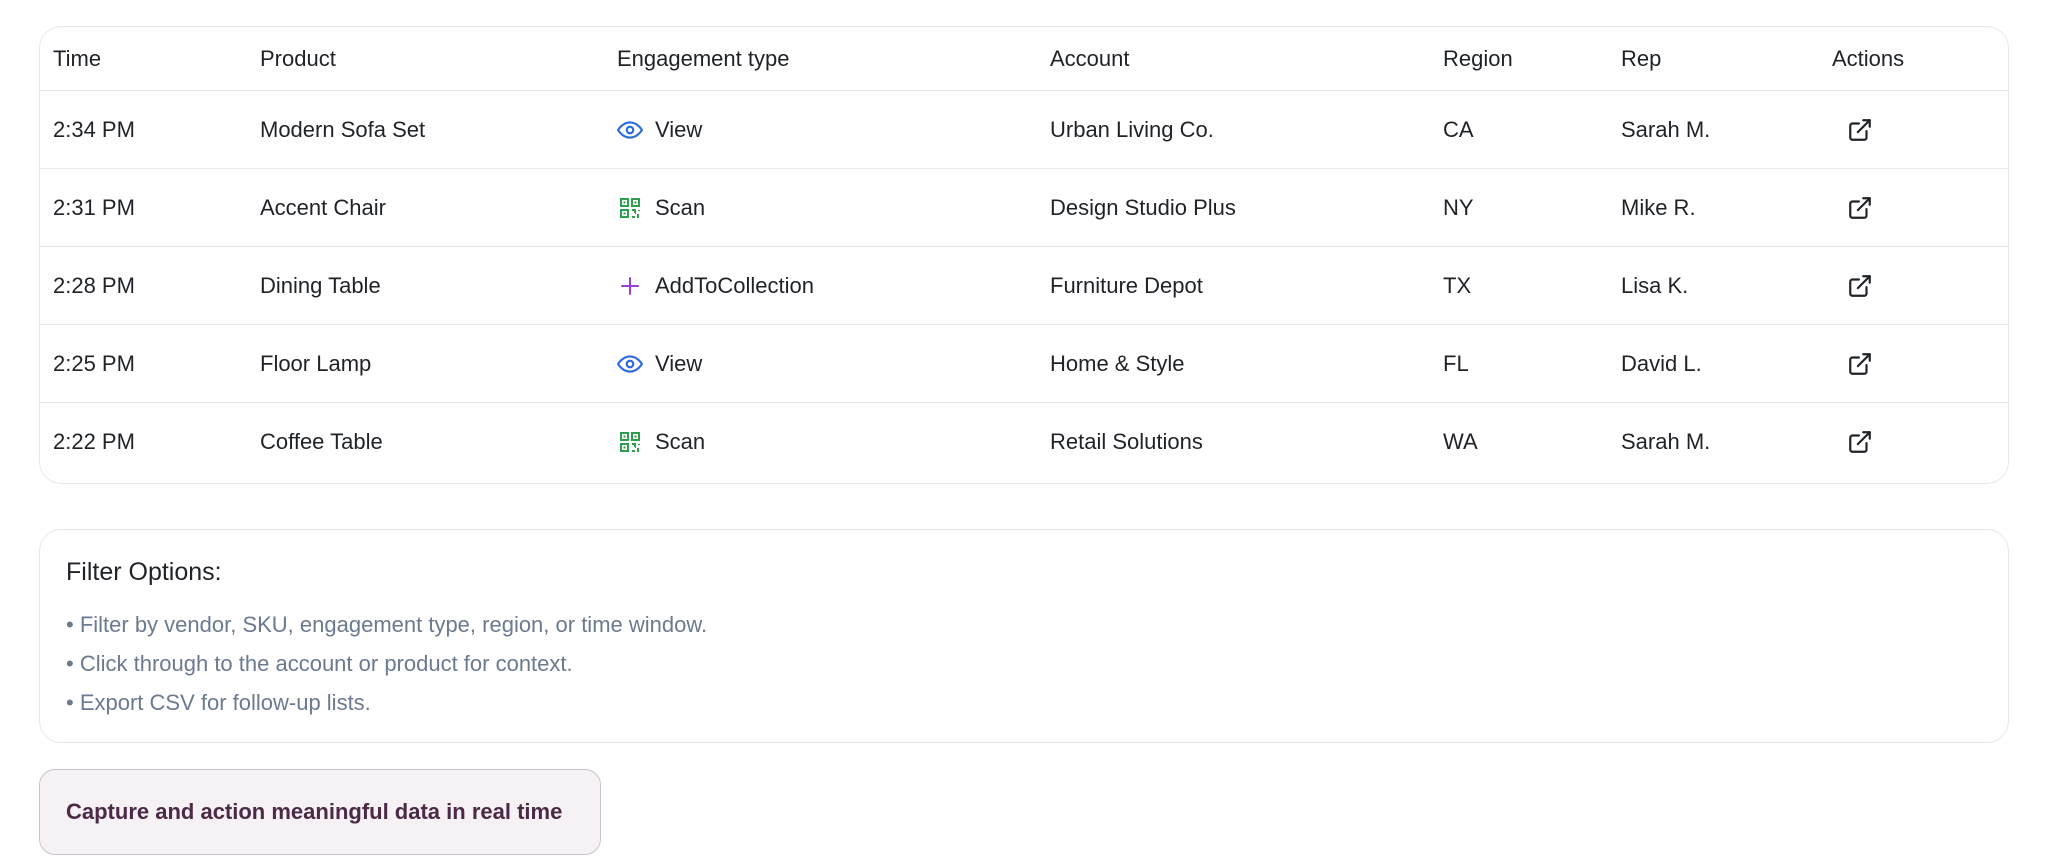  I want to click on cell-account: Home & Style, so click(1117, 363).